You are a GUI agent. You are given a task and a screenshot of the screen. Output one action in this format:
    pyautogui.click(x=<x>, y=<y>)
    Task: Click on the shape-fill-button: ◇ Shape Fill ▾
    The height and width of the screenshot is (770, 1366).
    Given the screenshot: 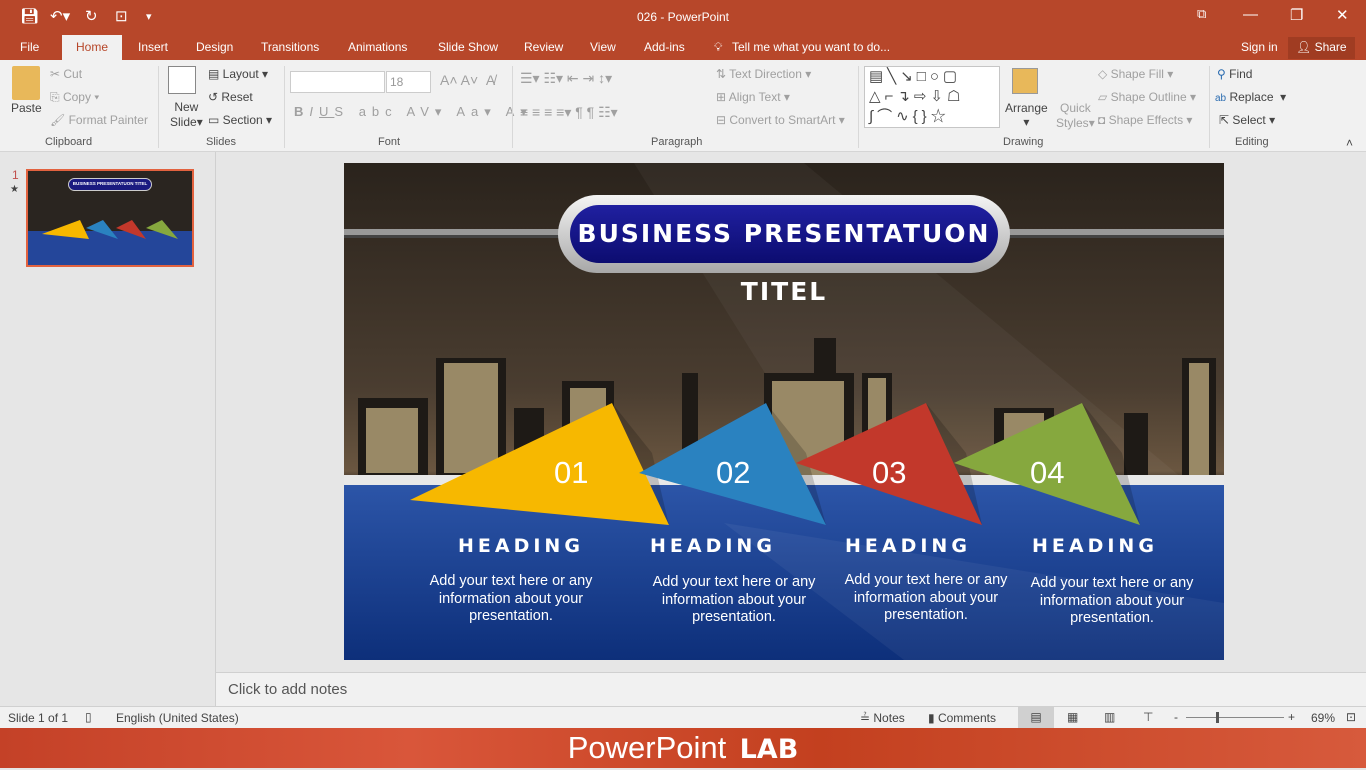 What is the action you would take?
    pyautogui.click(x=1135, y=74)
    